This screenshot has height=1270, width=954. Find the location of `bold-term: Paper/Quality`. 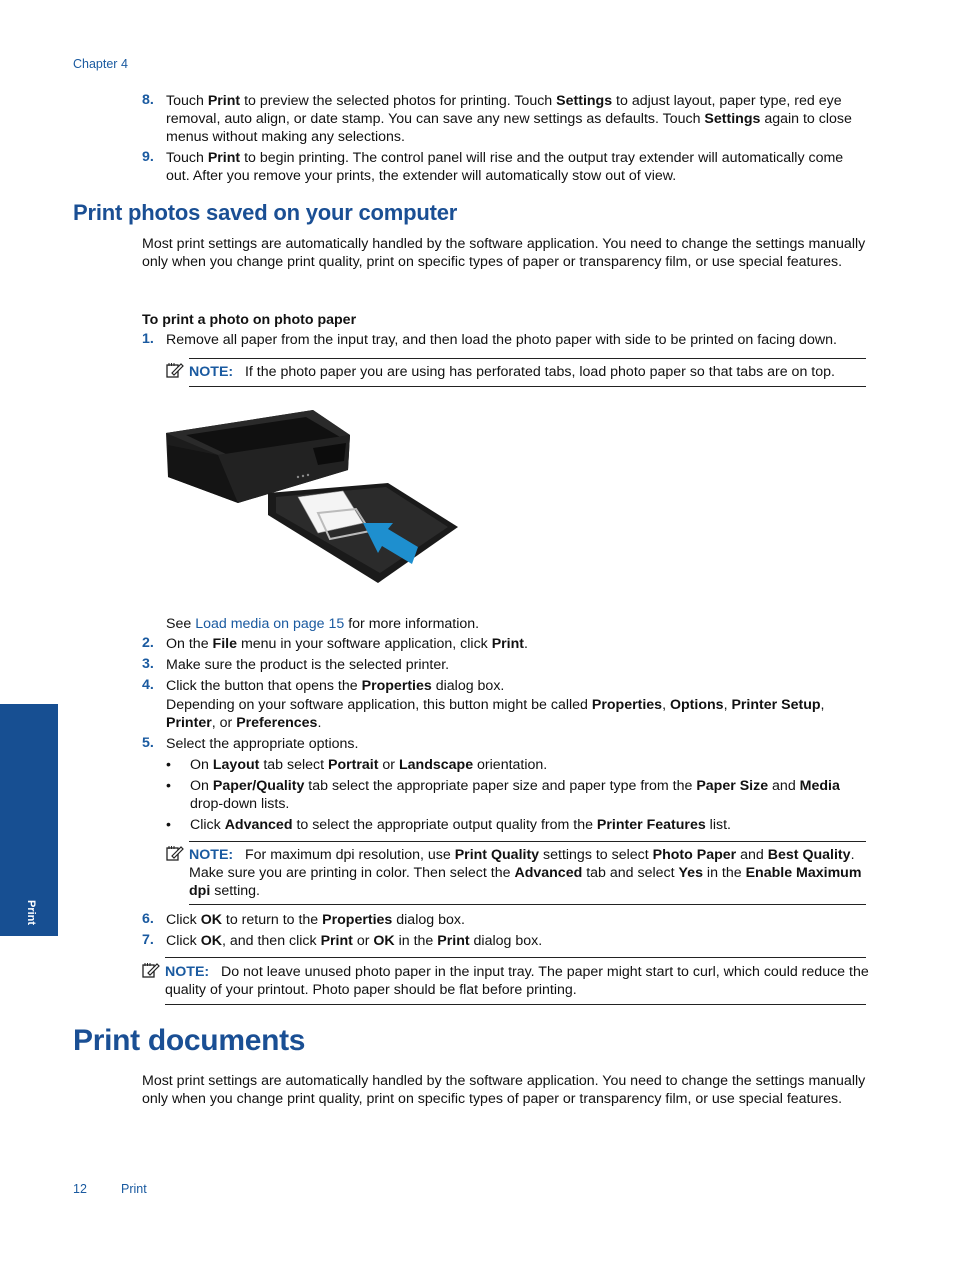

bold-term: Paper/Quality is located at coordinates (258, 786).